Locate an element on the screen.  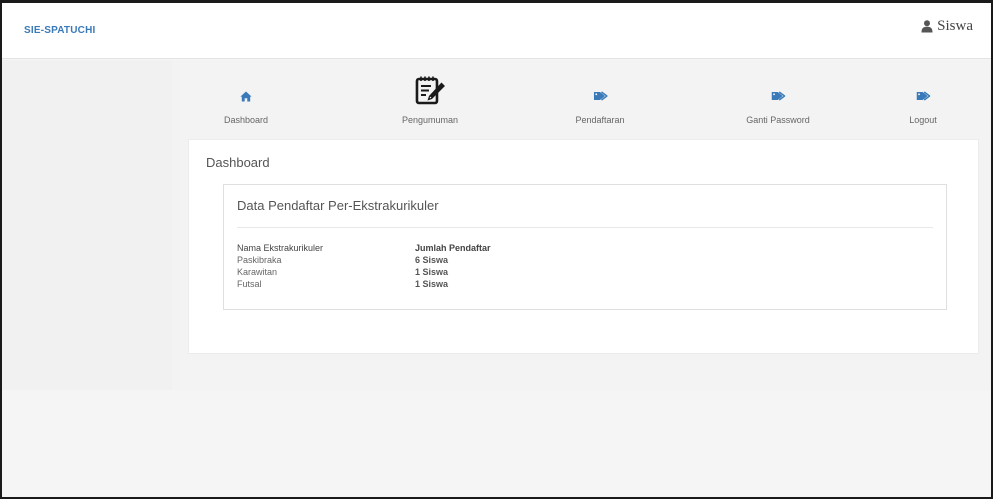
column-header-name: Nama Ekstrakurikuler is located at coordinates (280, 248).